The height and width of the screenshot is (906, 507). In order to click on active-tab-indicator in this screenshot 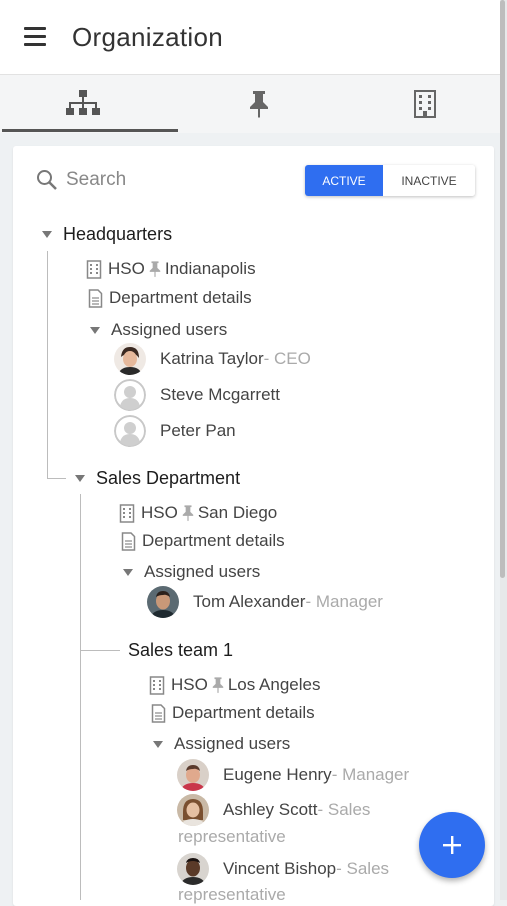, I will do `click(90, 130)`.